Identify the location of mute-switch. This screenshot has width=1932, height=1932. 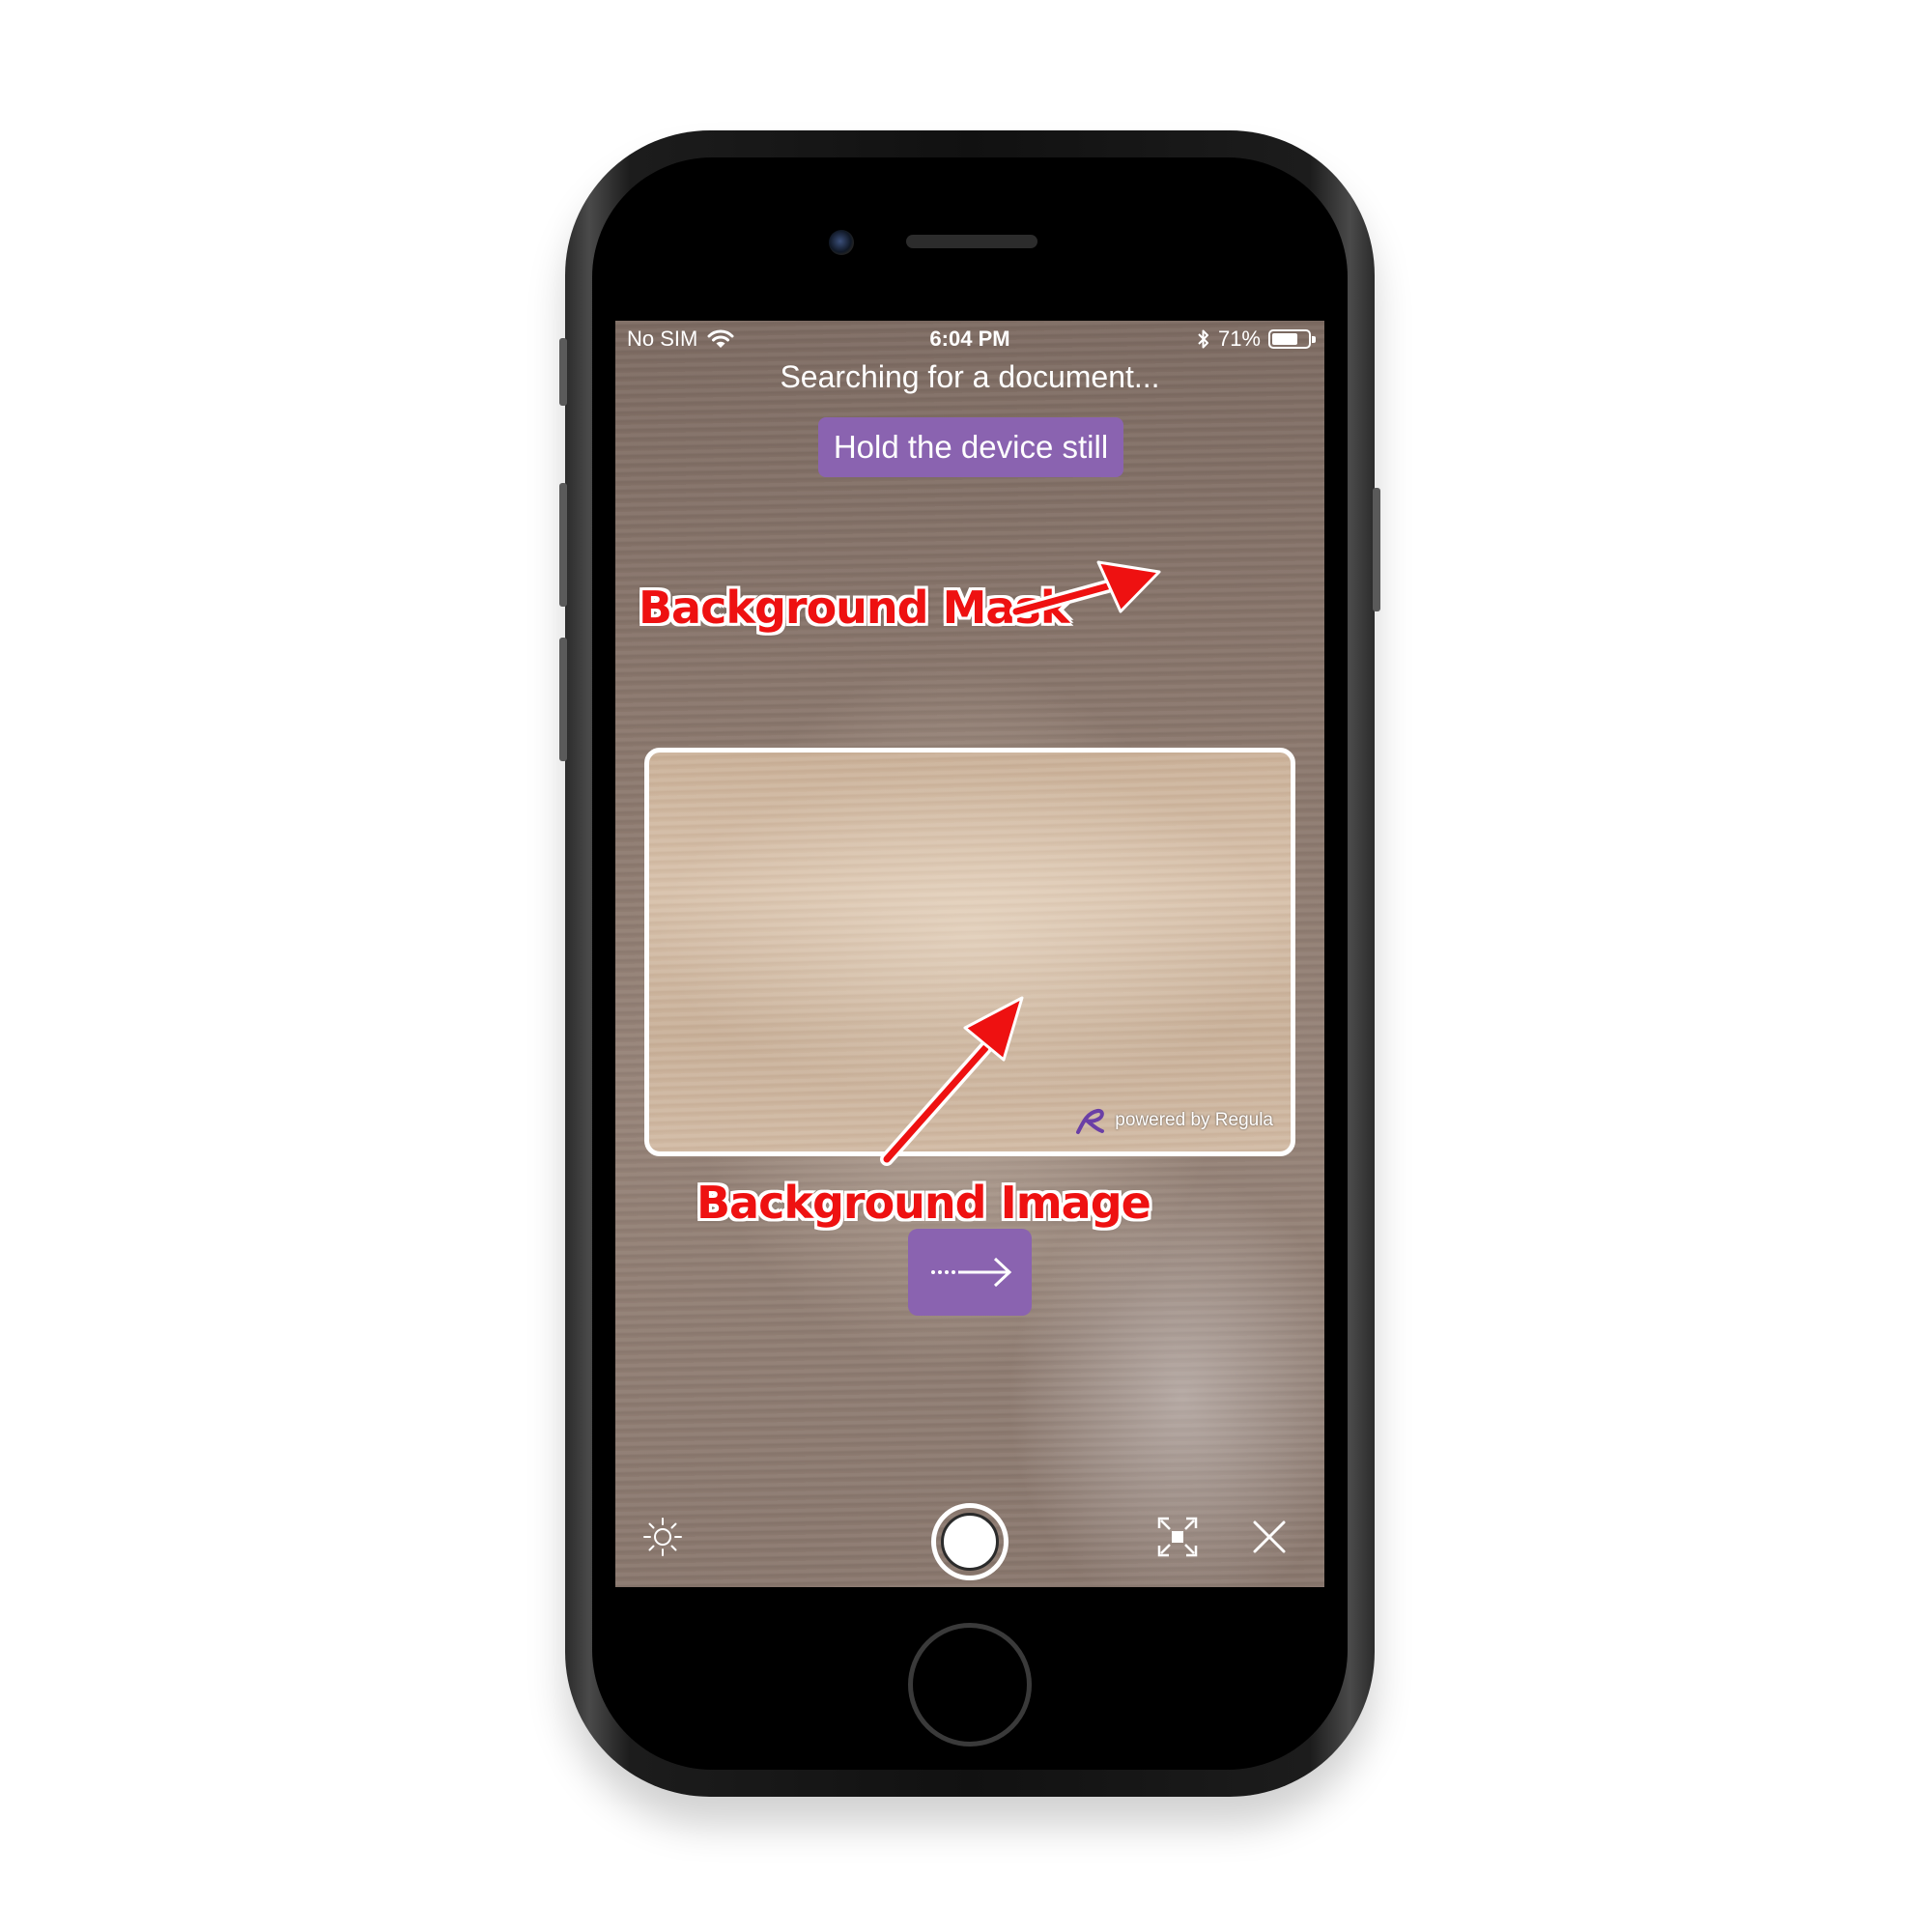
(563, 372).